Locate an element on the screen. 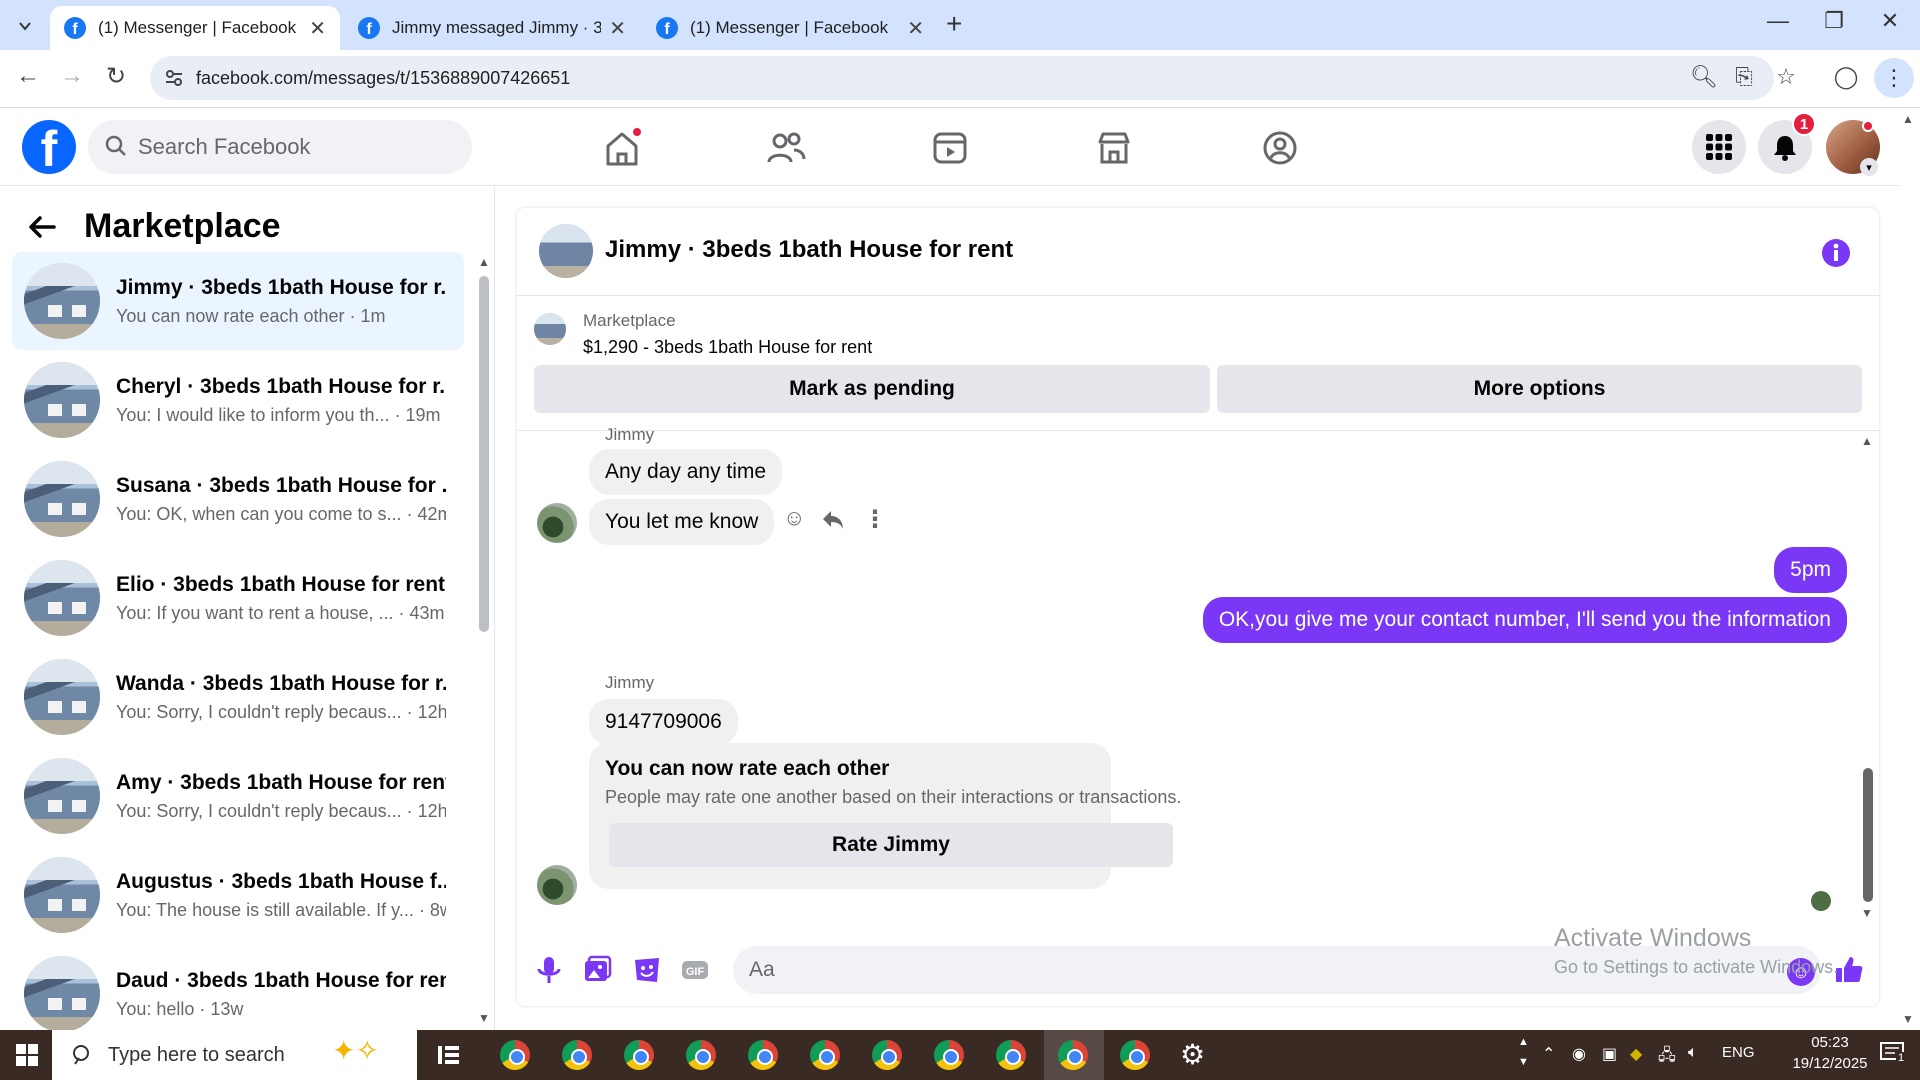  back-arrow-icon is located at coordinates (42, 227).